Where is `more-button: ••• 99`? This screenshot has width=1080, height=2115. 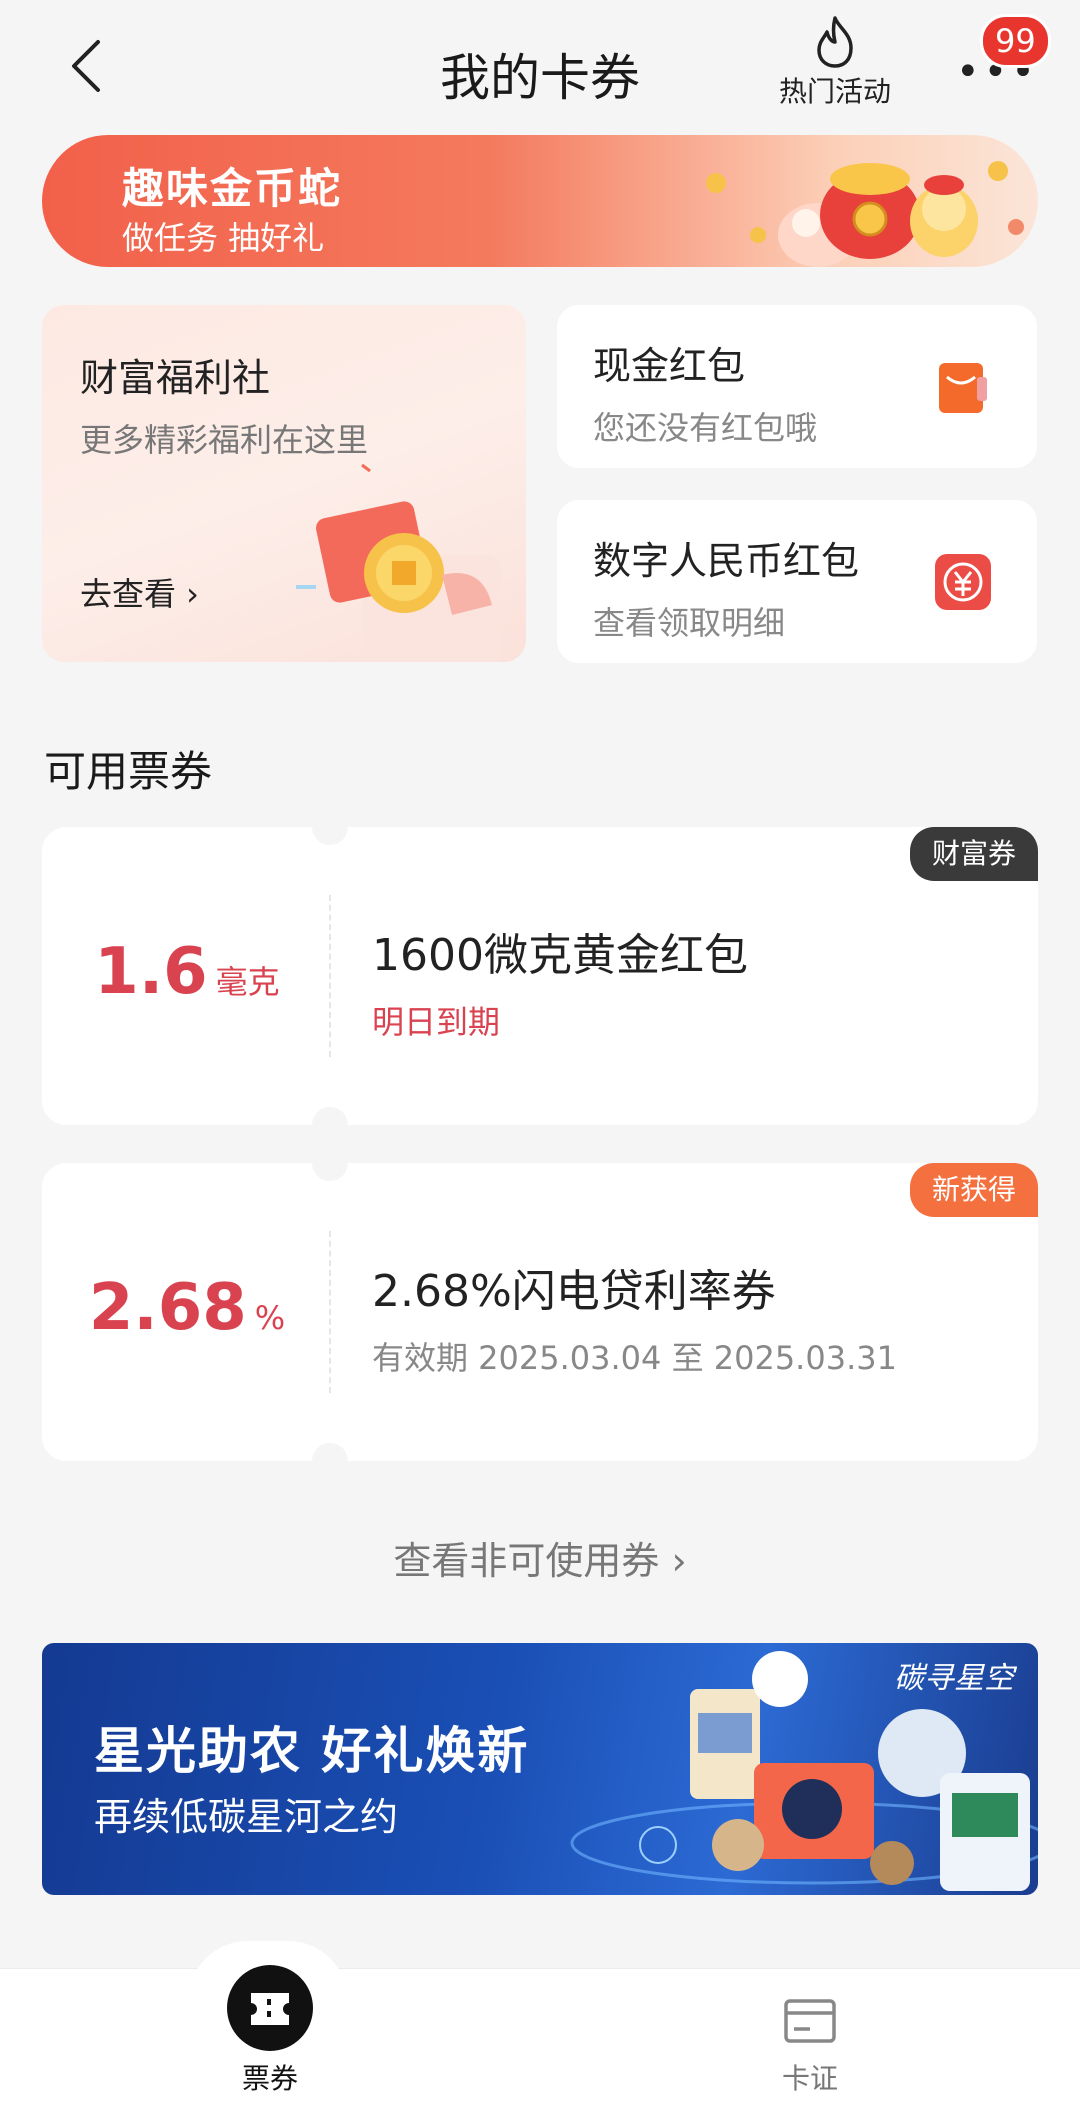 more-button: ••• 99 is located at coordinates (1000, 53).